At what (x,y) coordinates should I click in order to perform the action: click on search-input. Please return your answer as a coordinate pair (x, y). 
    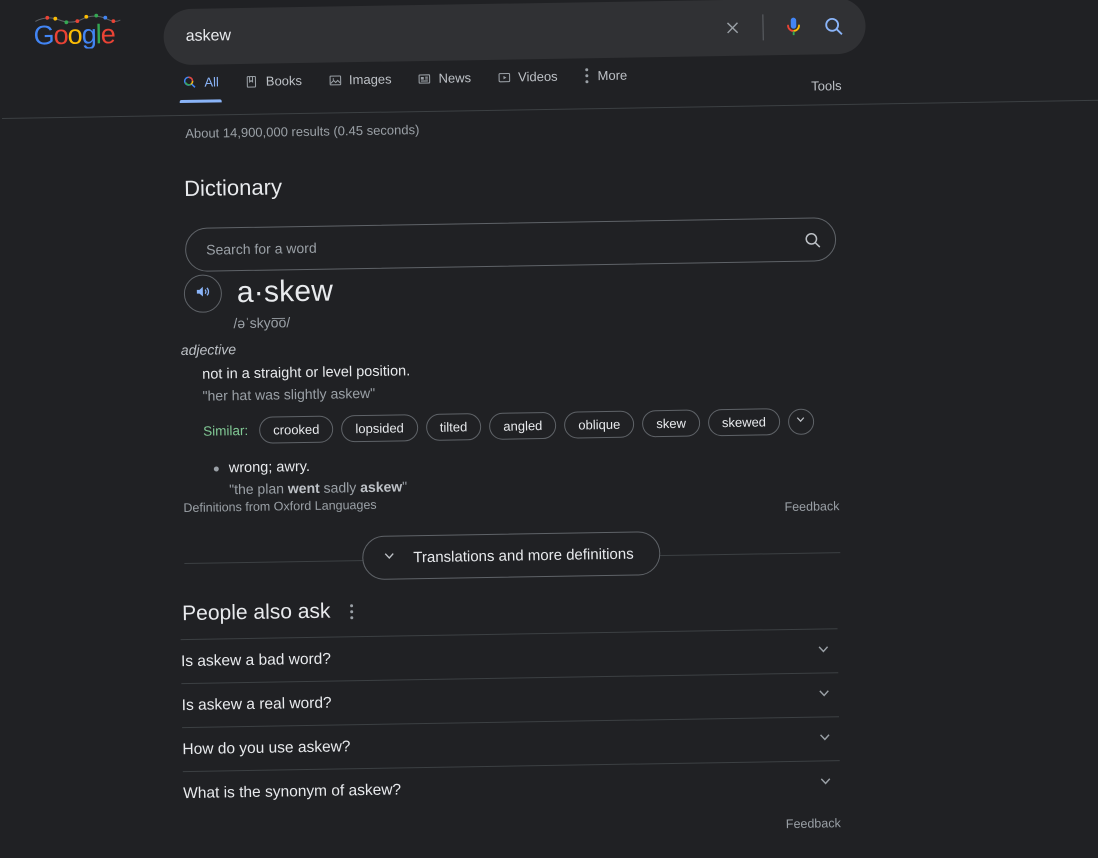
    Looking at the image, I should click on (438, 33).